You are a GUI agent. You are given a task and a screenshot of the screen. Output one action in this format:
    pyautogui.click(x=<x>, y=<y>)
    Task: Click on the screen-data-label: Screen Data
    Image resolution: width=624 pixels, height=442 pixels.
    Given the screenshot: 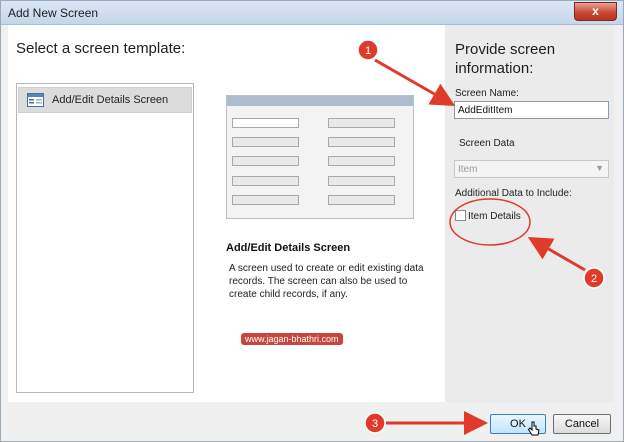 What is the action you would take?
    pyautogui.click(x=487, y=143)
    